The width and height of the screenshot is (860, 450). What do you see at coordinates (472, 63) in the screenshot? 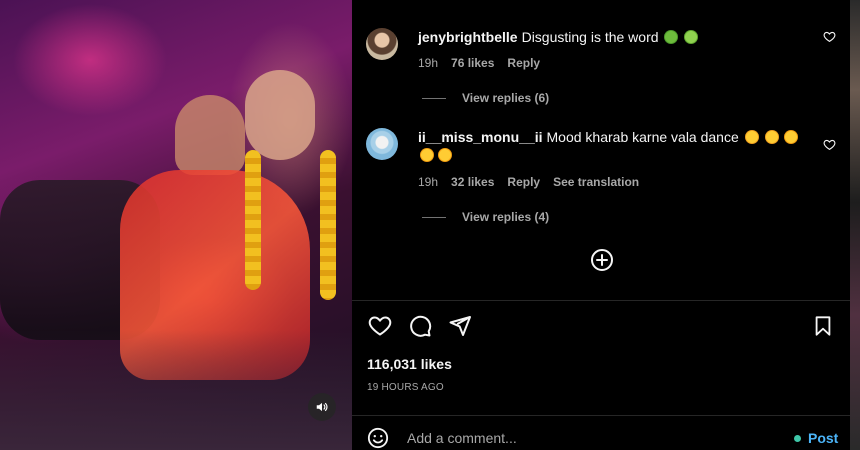
I see `comment-likes: 76 likes` at bounding box center [472, 63].